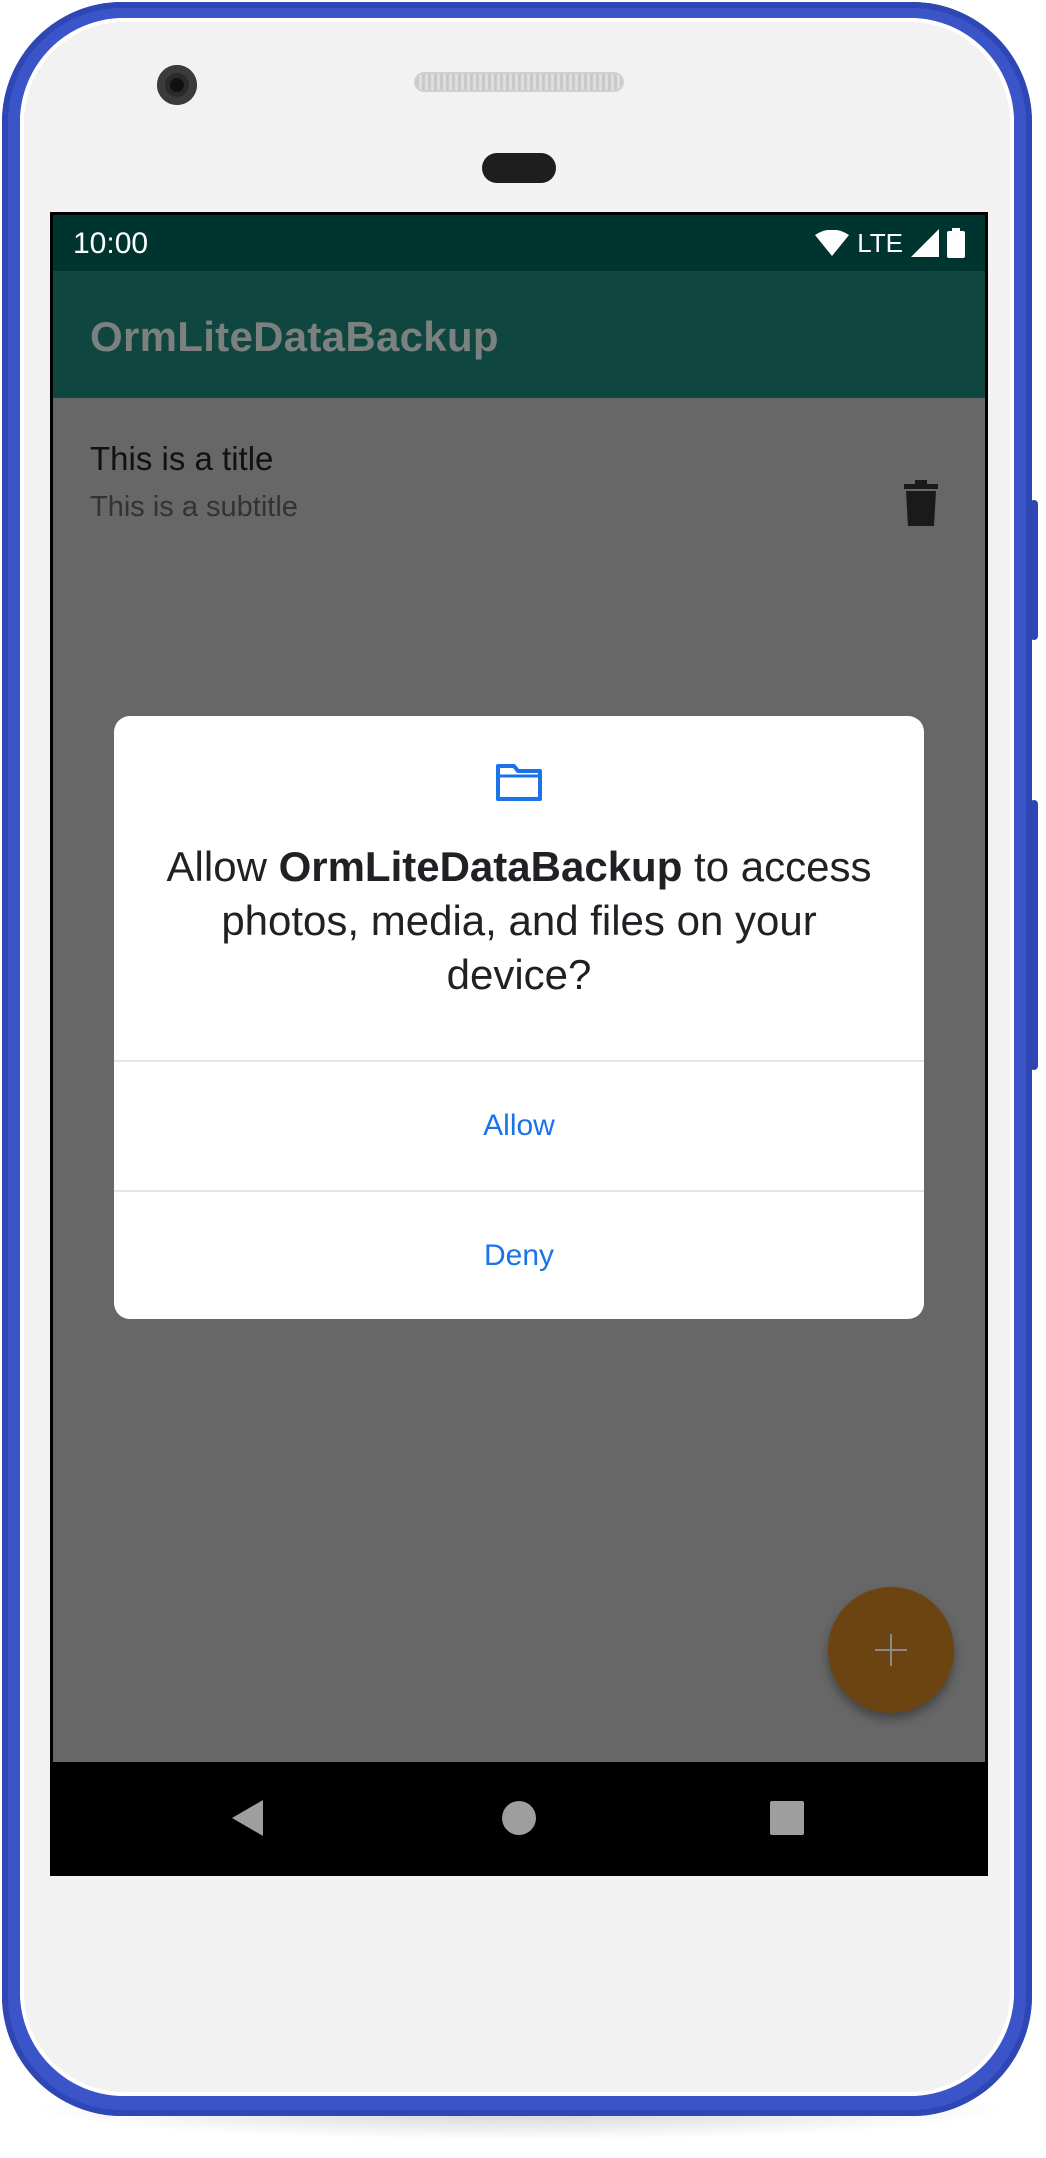 The width and height of the screenshot is (1046, 2158). What do you see at coordinates (1034, 935) in the screenshot?
I see `volume-button` at bounding box center [1034, 935].